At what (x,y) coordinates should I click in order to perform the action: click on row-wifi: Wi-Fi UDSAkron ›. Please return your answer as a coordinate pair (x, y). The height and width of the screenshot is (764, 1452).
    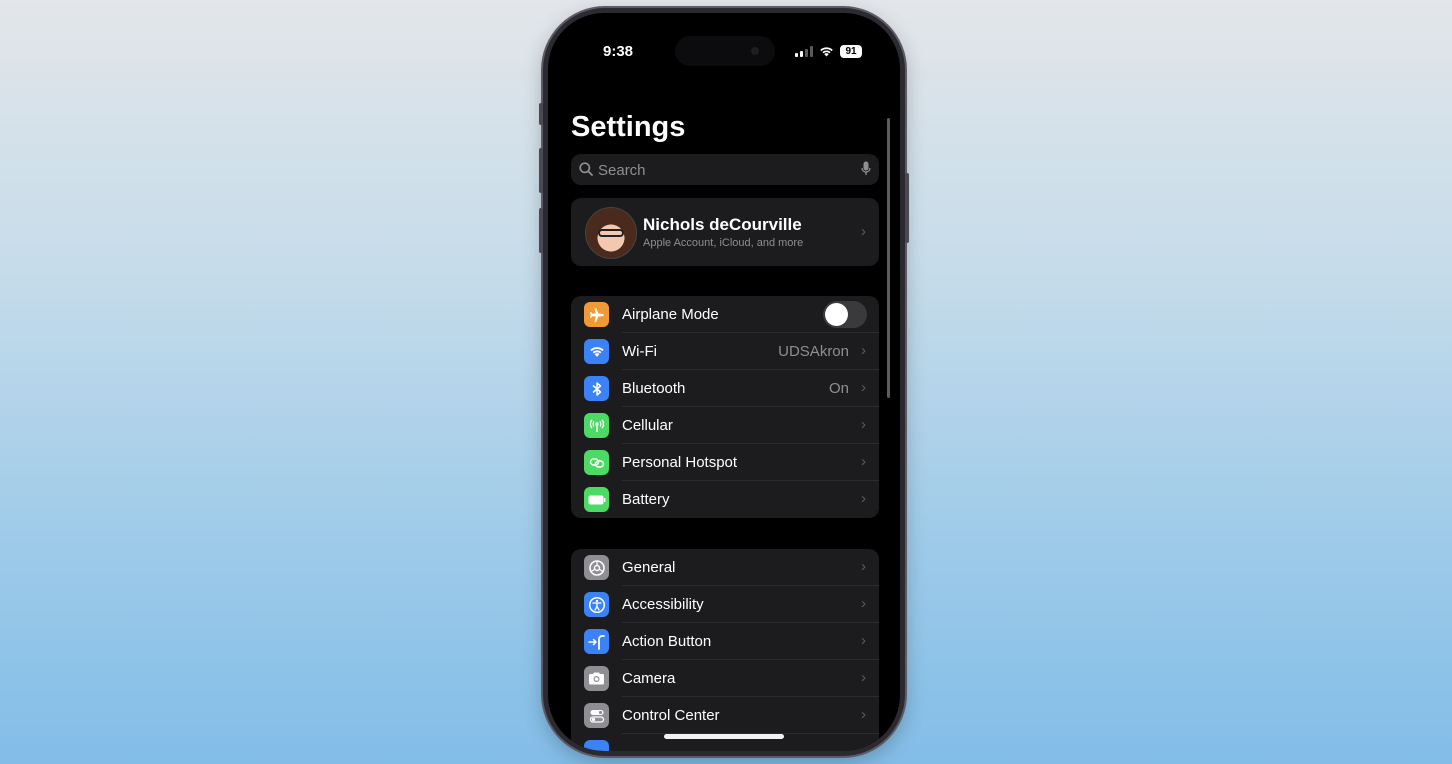
    Looking at the image, I should click on (725, 351).